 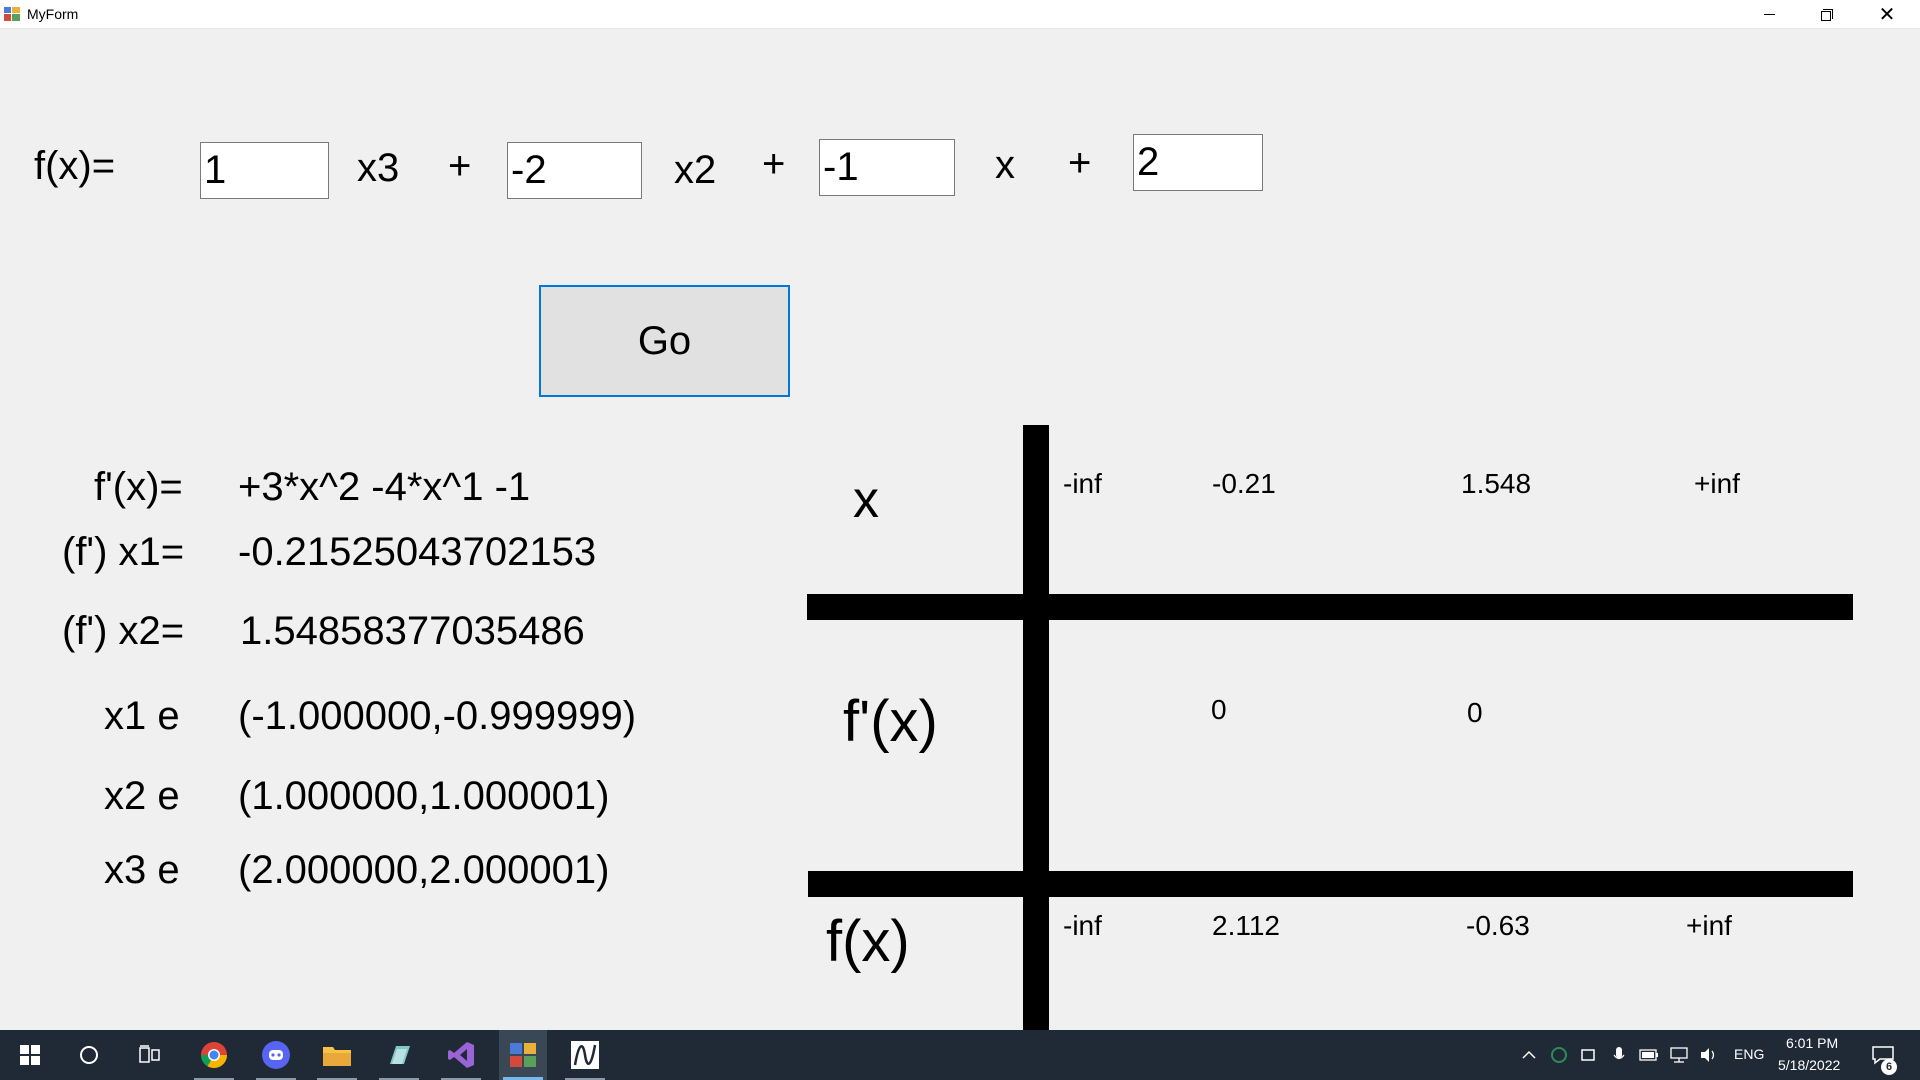 What do you see at coordinates (574, 170) in the screenshot?
I see `coef-x2-input: -2` at bounding box center [574, 170].